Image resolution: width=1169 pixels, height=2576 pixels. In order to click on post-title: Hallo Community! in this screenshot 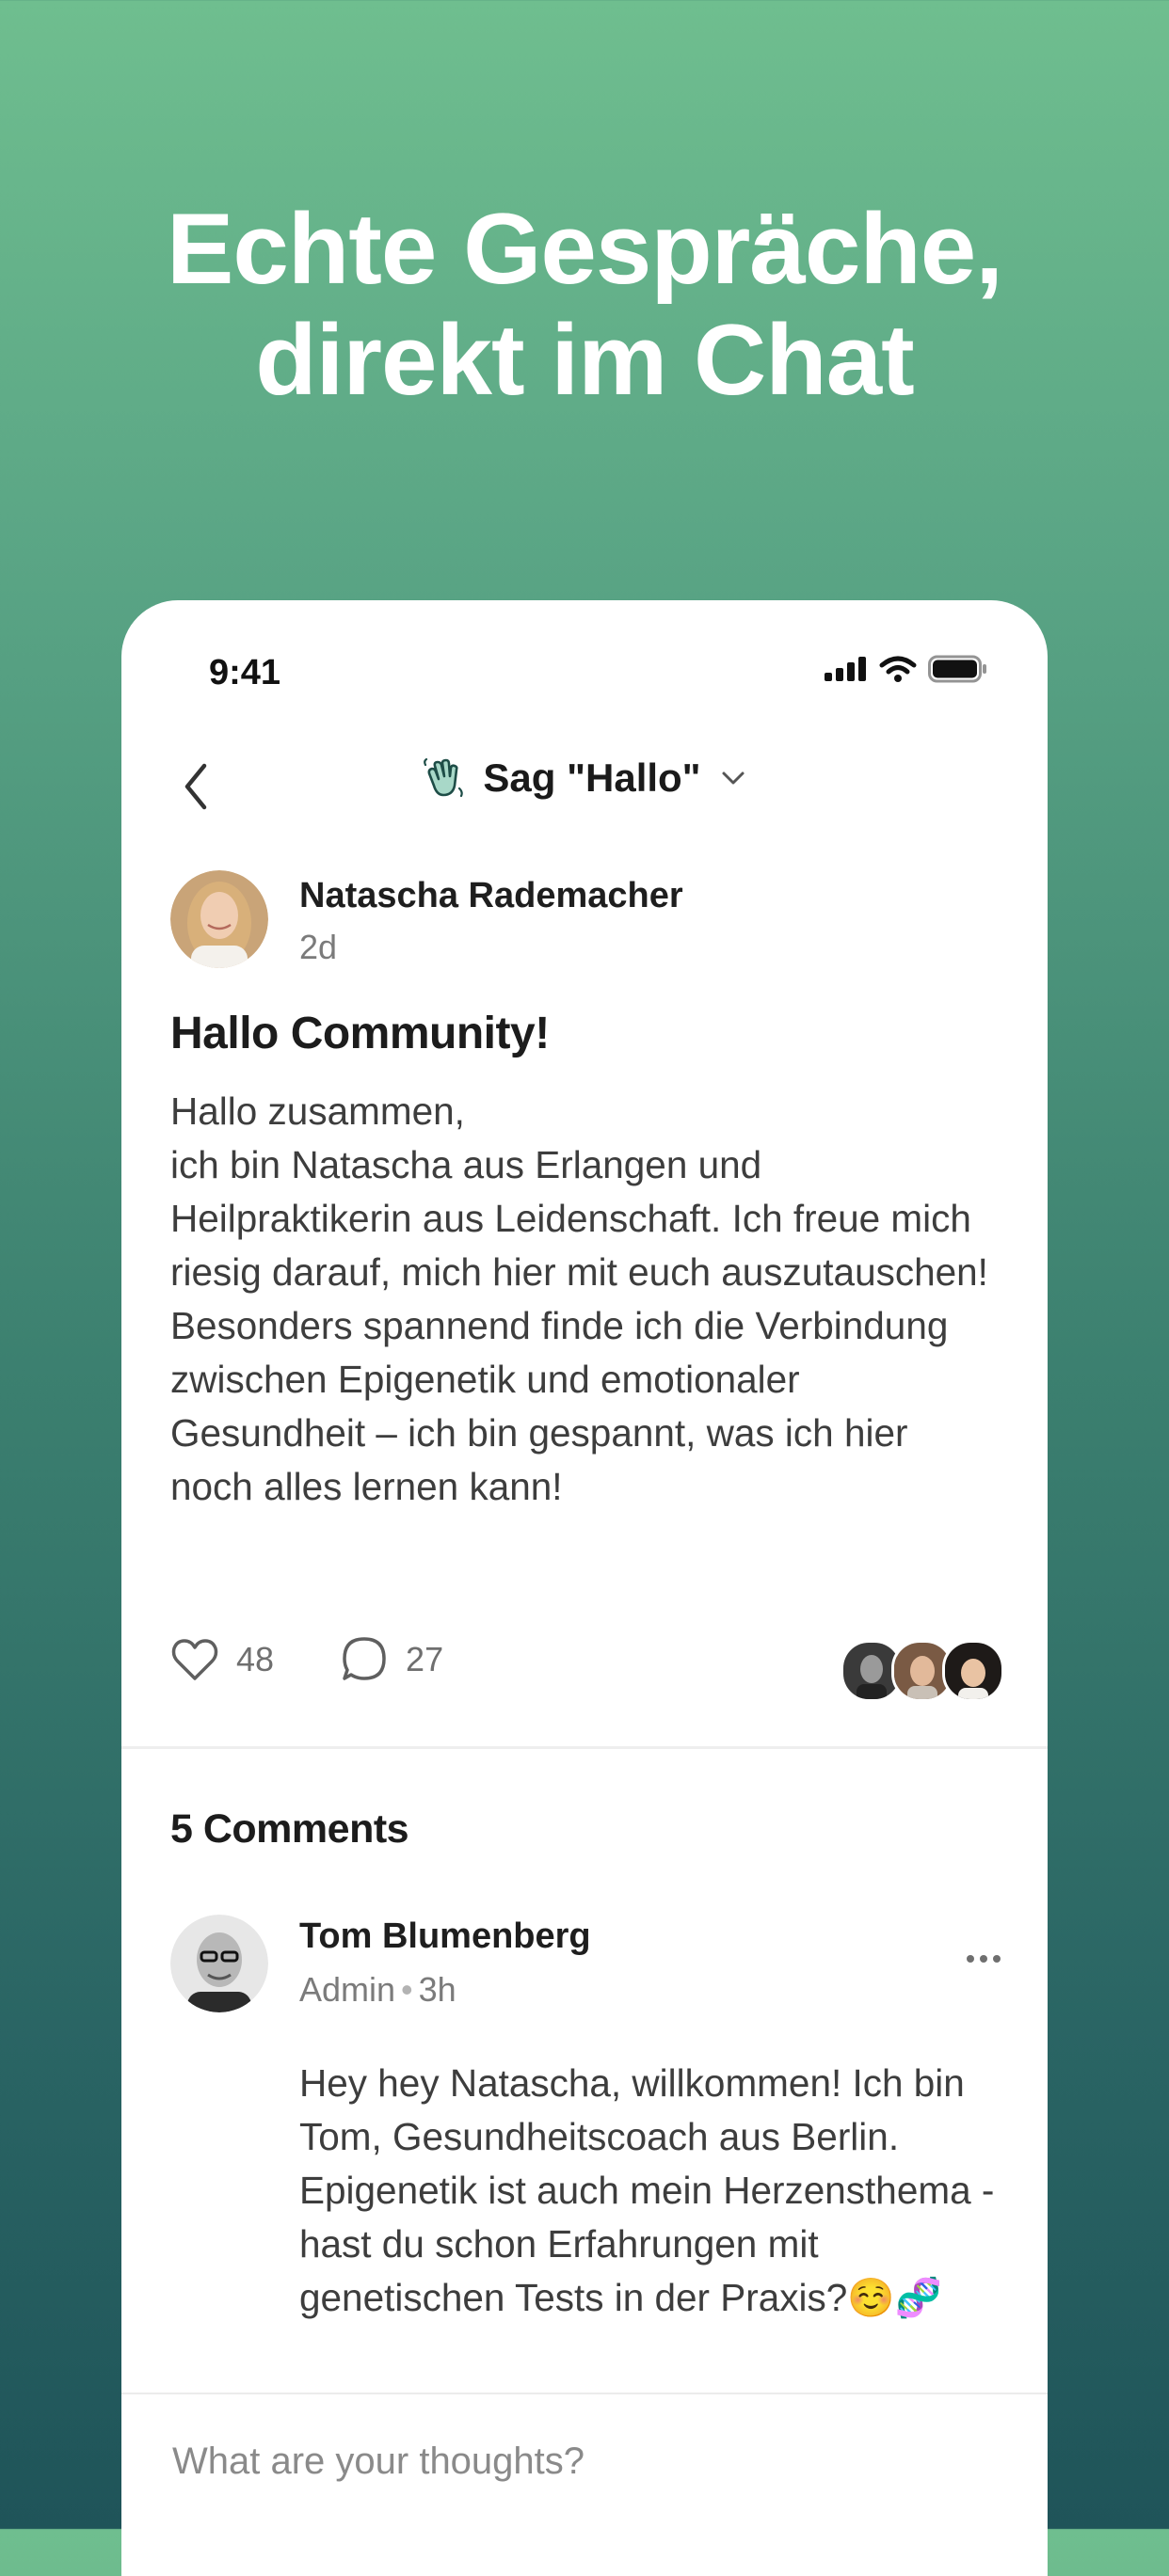, I will do `click(360, 1033)`.